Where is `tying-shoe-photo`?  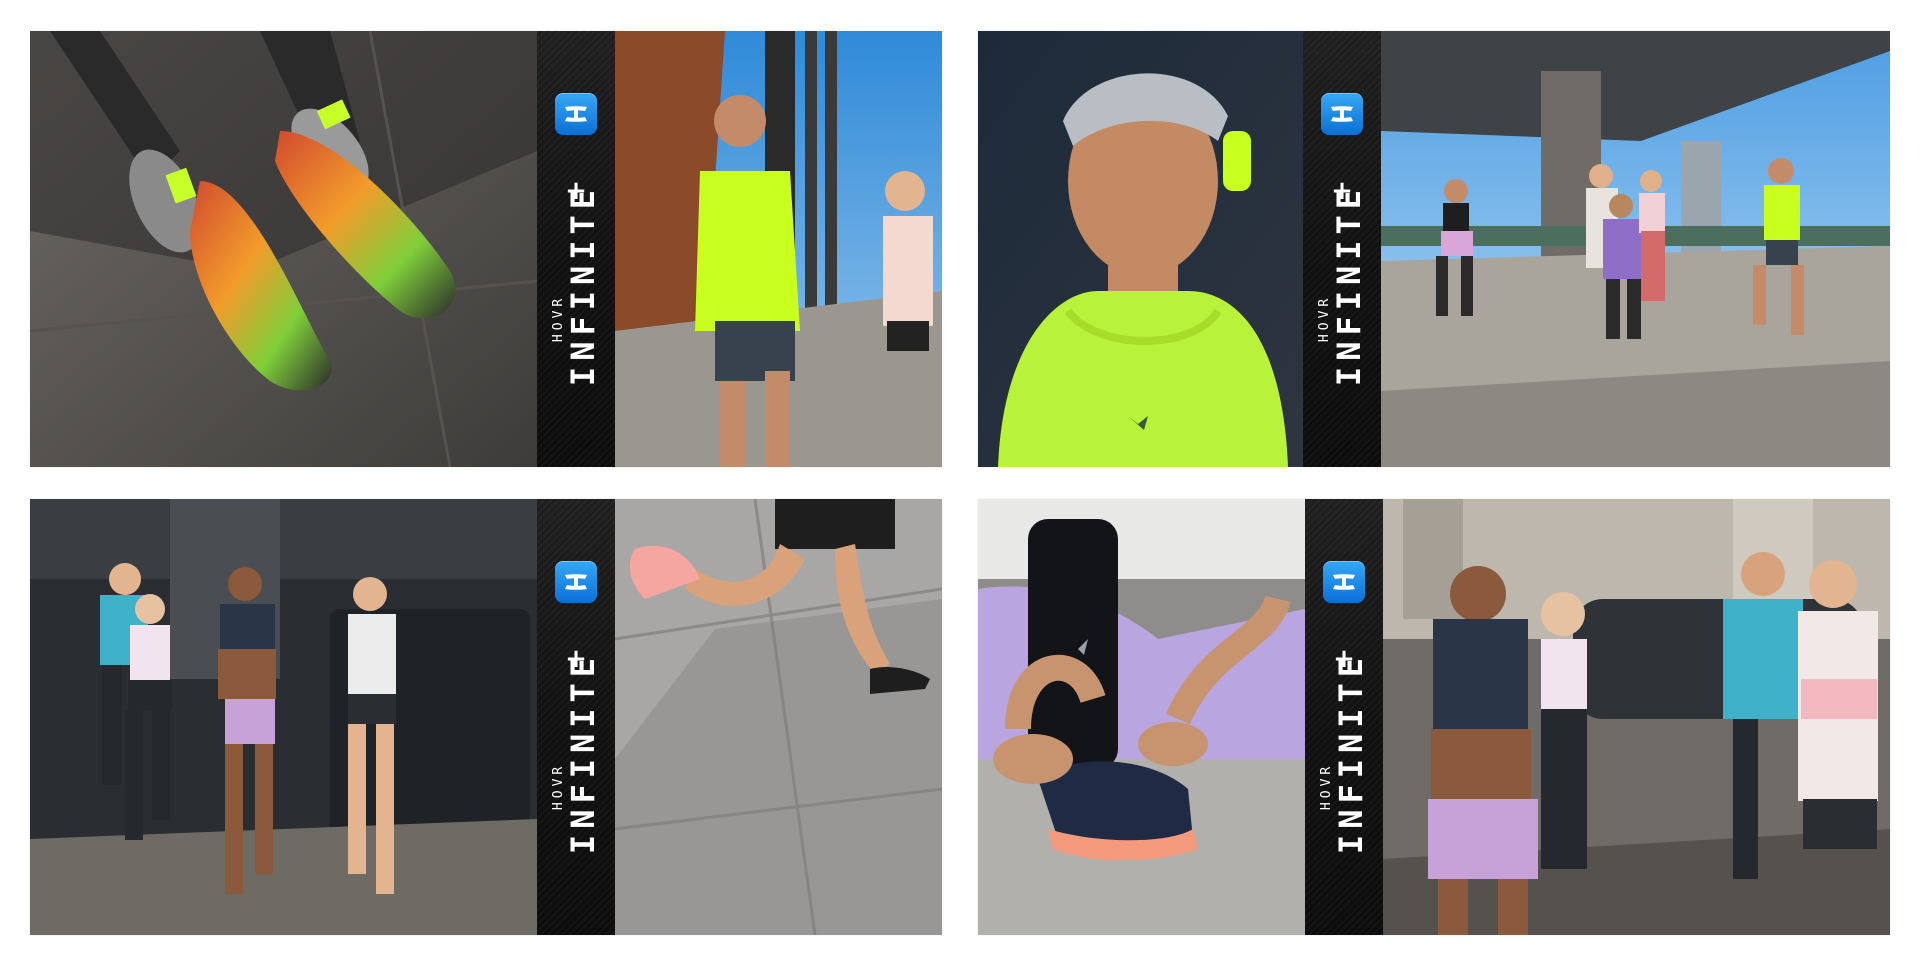
tying-shoe-photo is located at coordinates (1141, 717).